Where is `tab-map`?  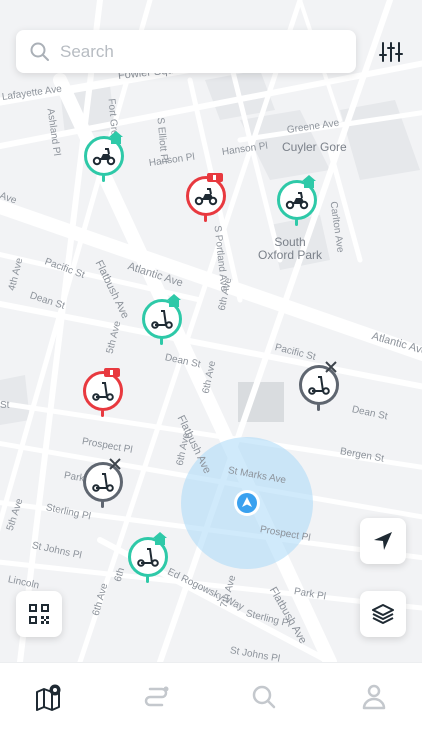
tab-map is located at coordinates (48, 697).